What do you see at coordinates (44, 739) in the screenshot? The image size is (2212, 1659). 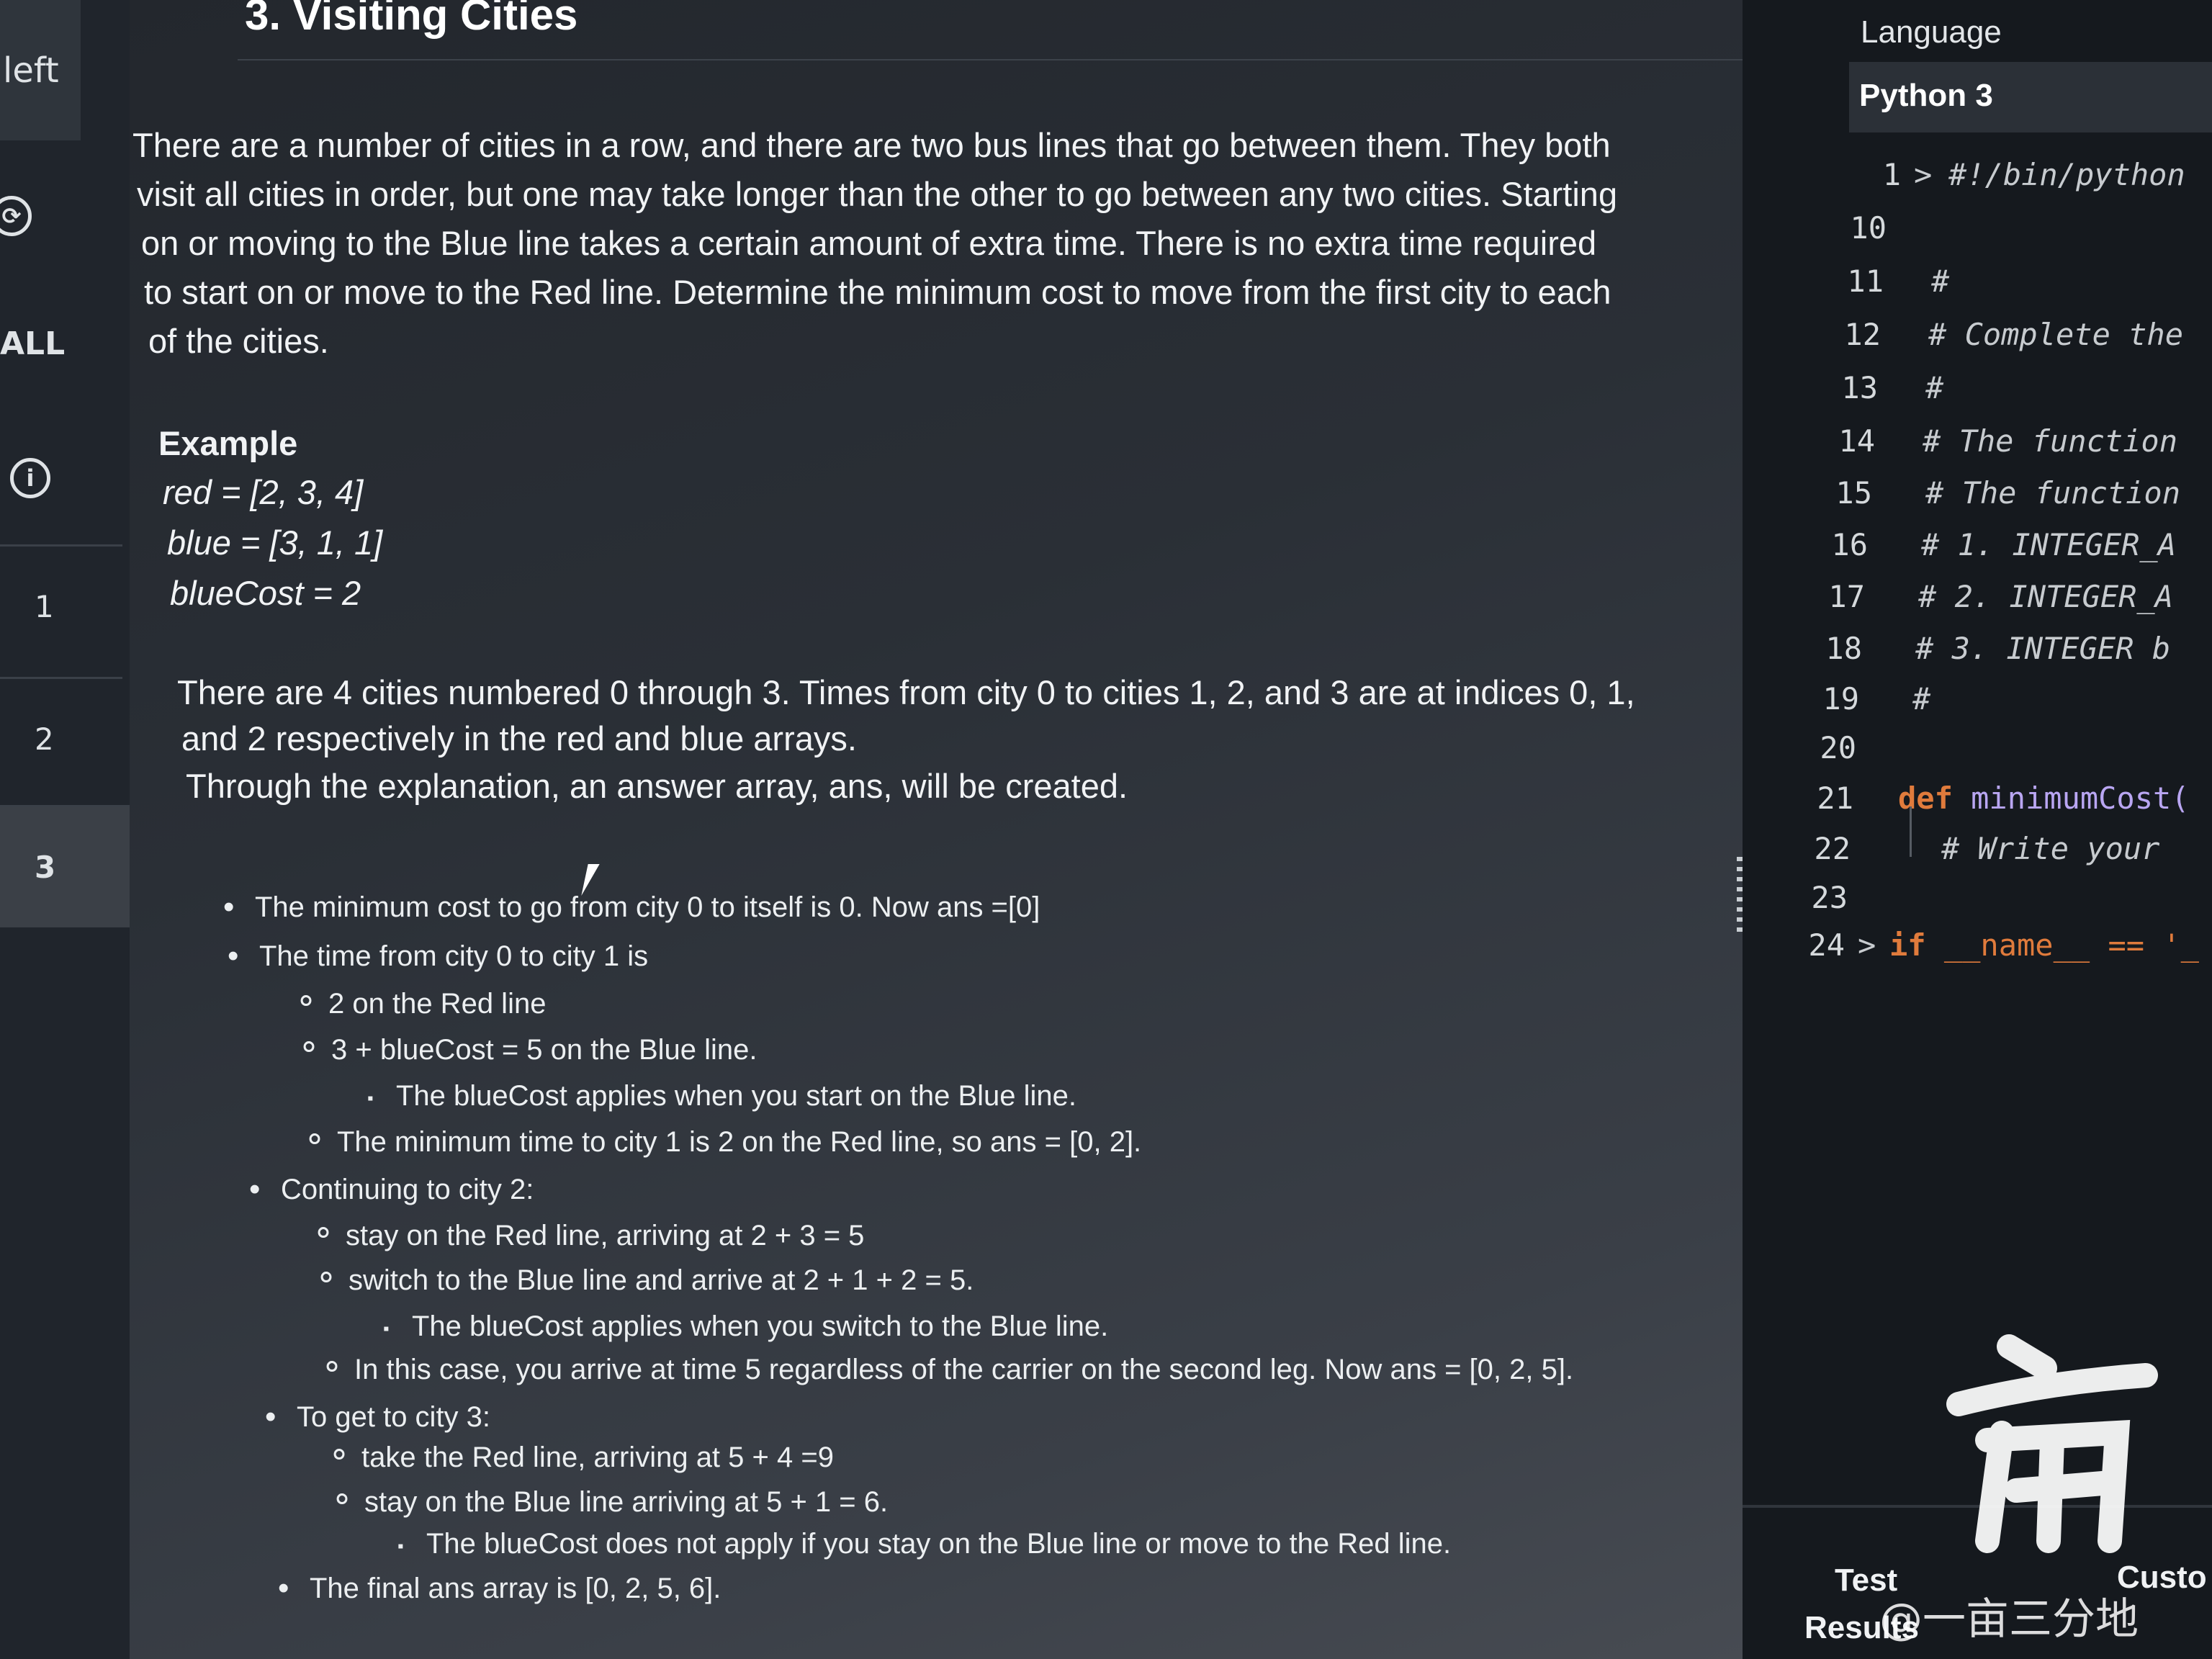 I see `question-number: 2` at bounding box center [44, 739].